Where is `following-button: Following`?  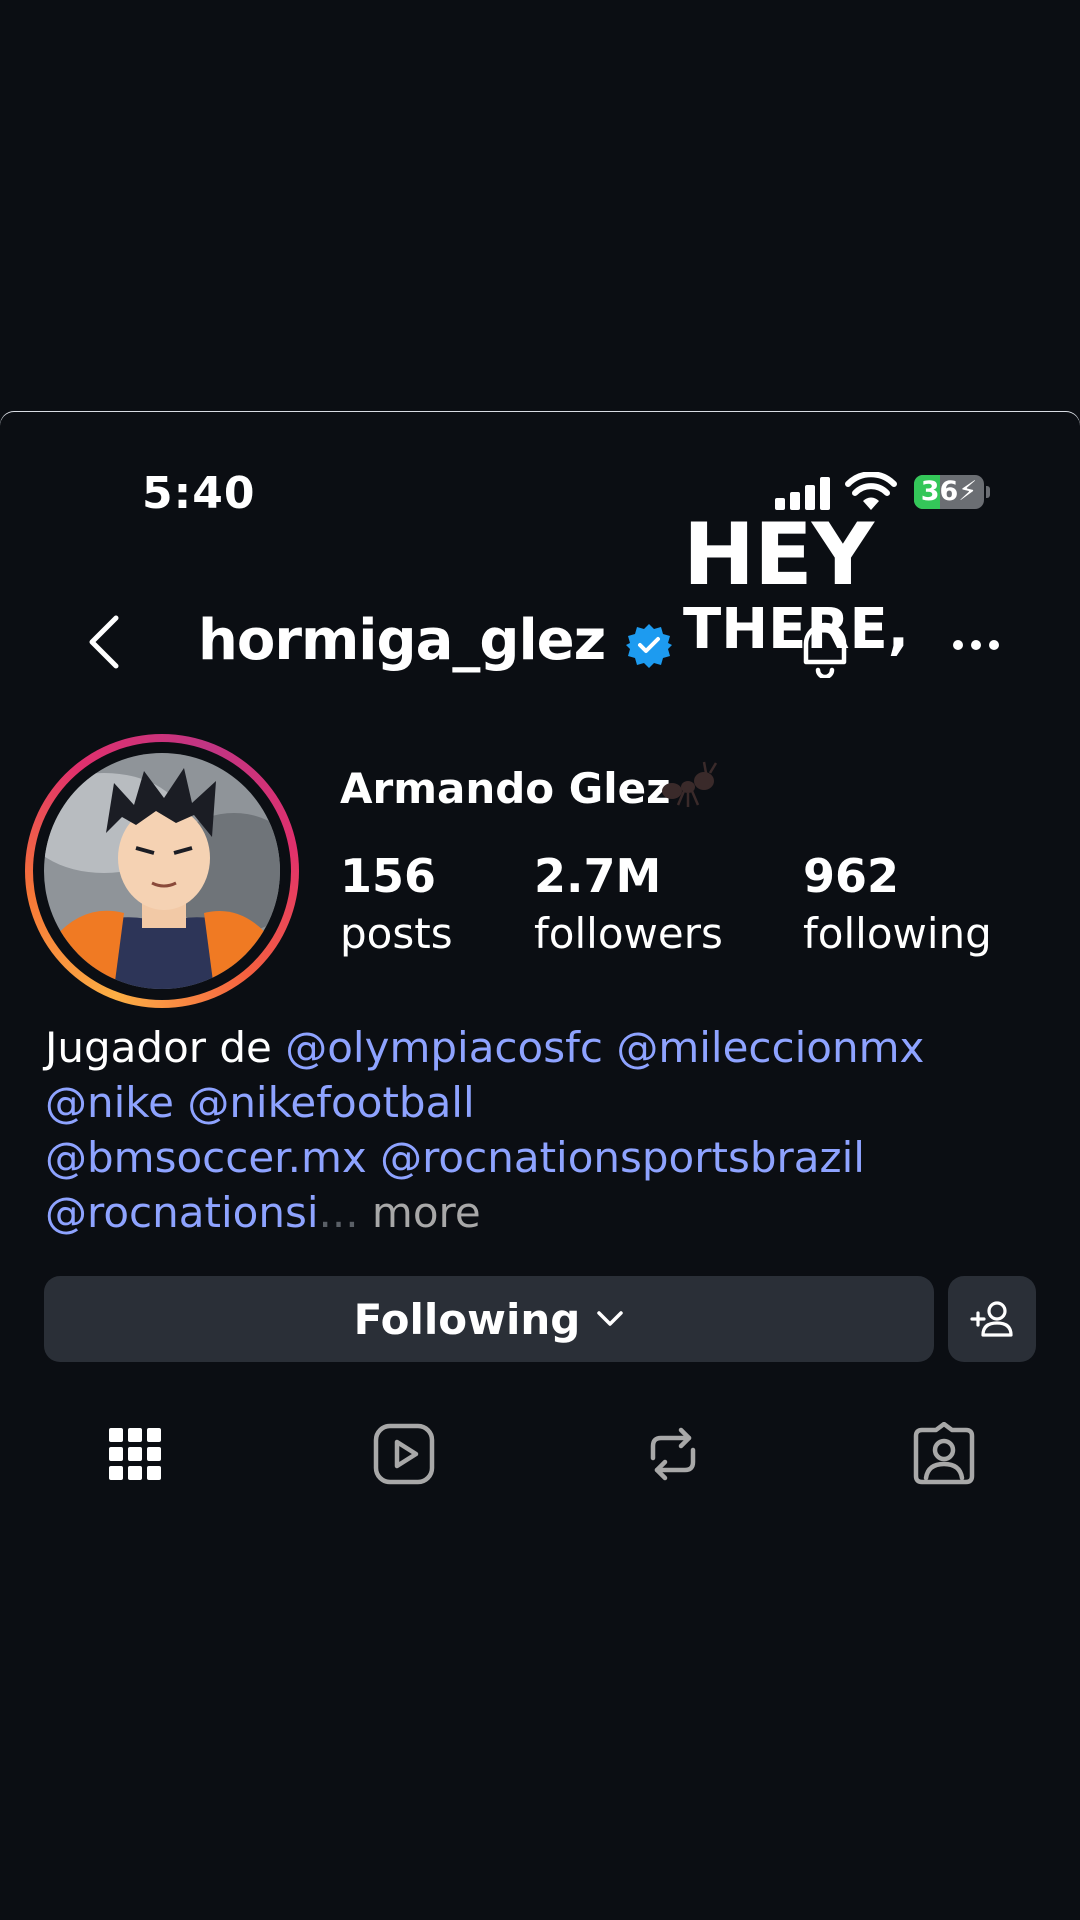
following-button: Following is located at coordinates (489, 1319).